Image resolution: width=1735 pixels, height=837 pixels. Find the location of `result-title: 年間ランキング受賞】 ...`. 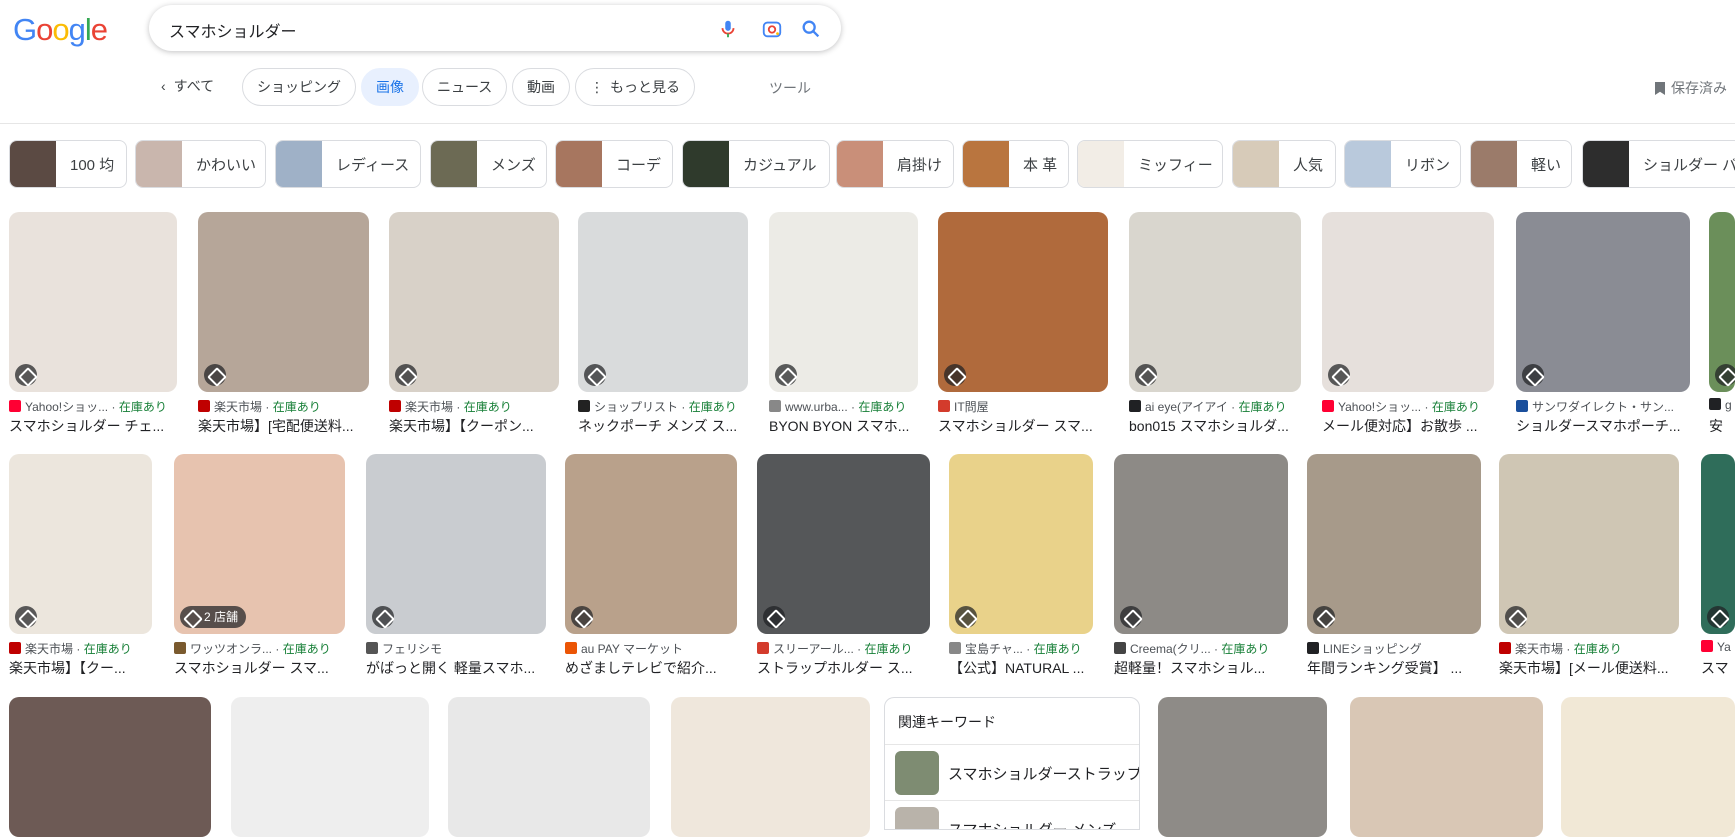

result-title: 年間ランキング受賞】 ... is located at coordinates (1394, 668).